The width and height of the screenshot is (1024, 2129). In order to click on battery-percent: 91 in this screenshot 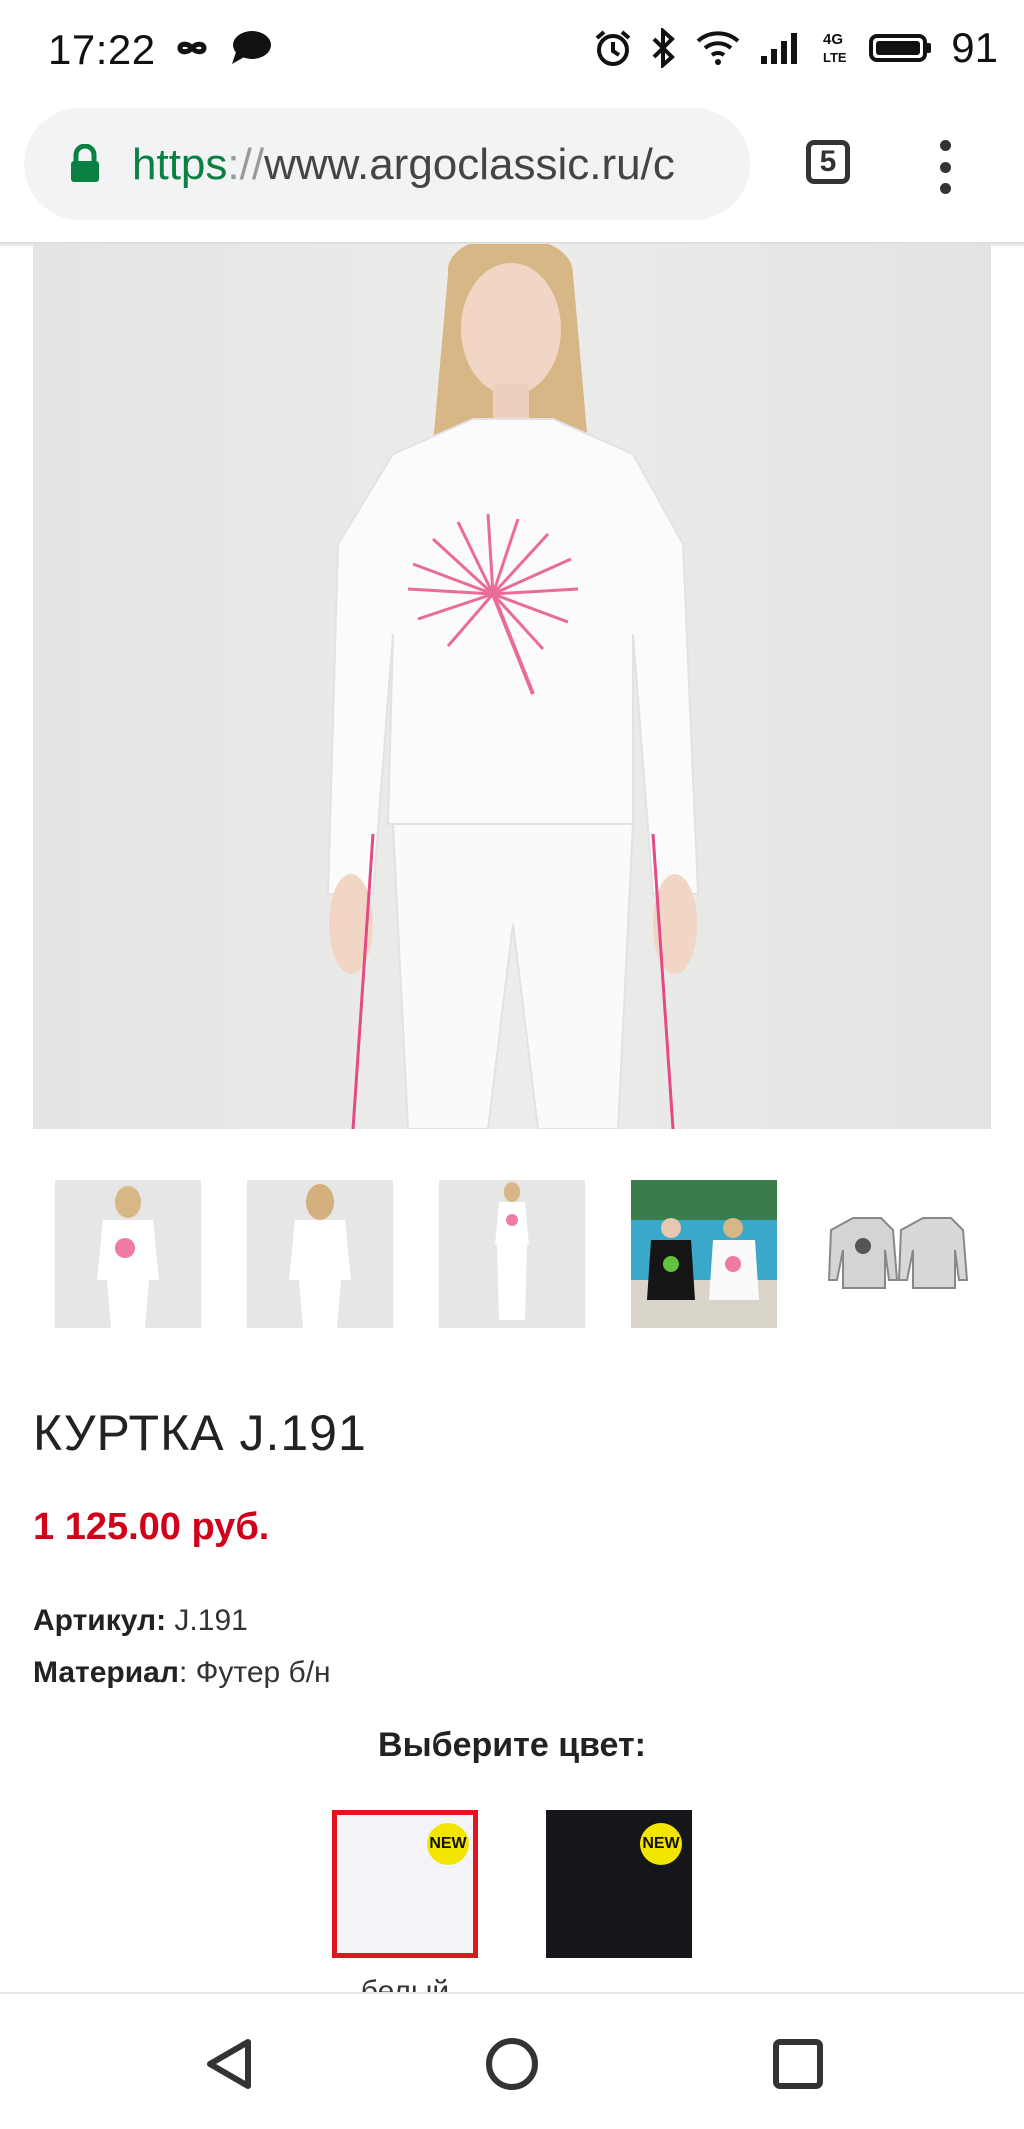, I will do `click(974, 47)`.